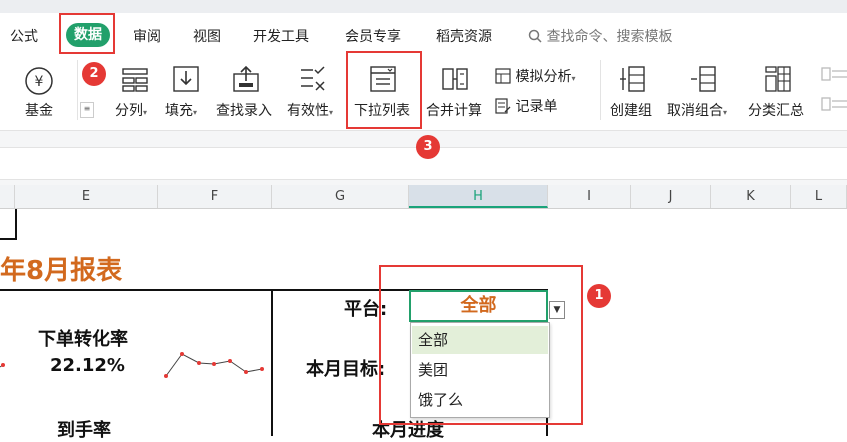 Image resolution: width=847 pixels, height=442 pixels. What do you see at coordinates (589, 196) in the screenshot?
I see `column-header-i: I` at bounding box center [589, 196].